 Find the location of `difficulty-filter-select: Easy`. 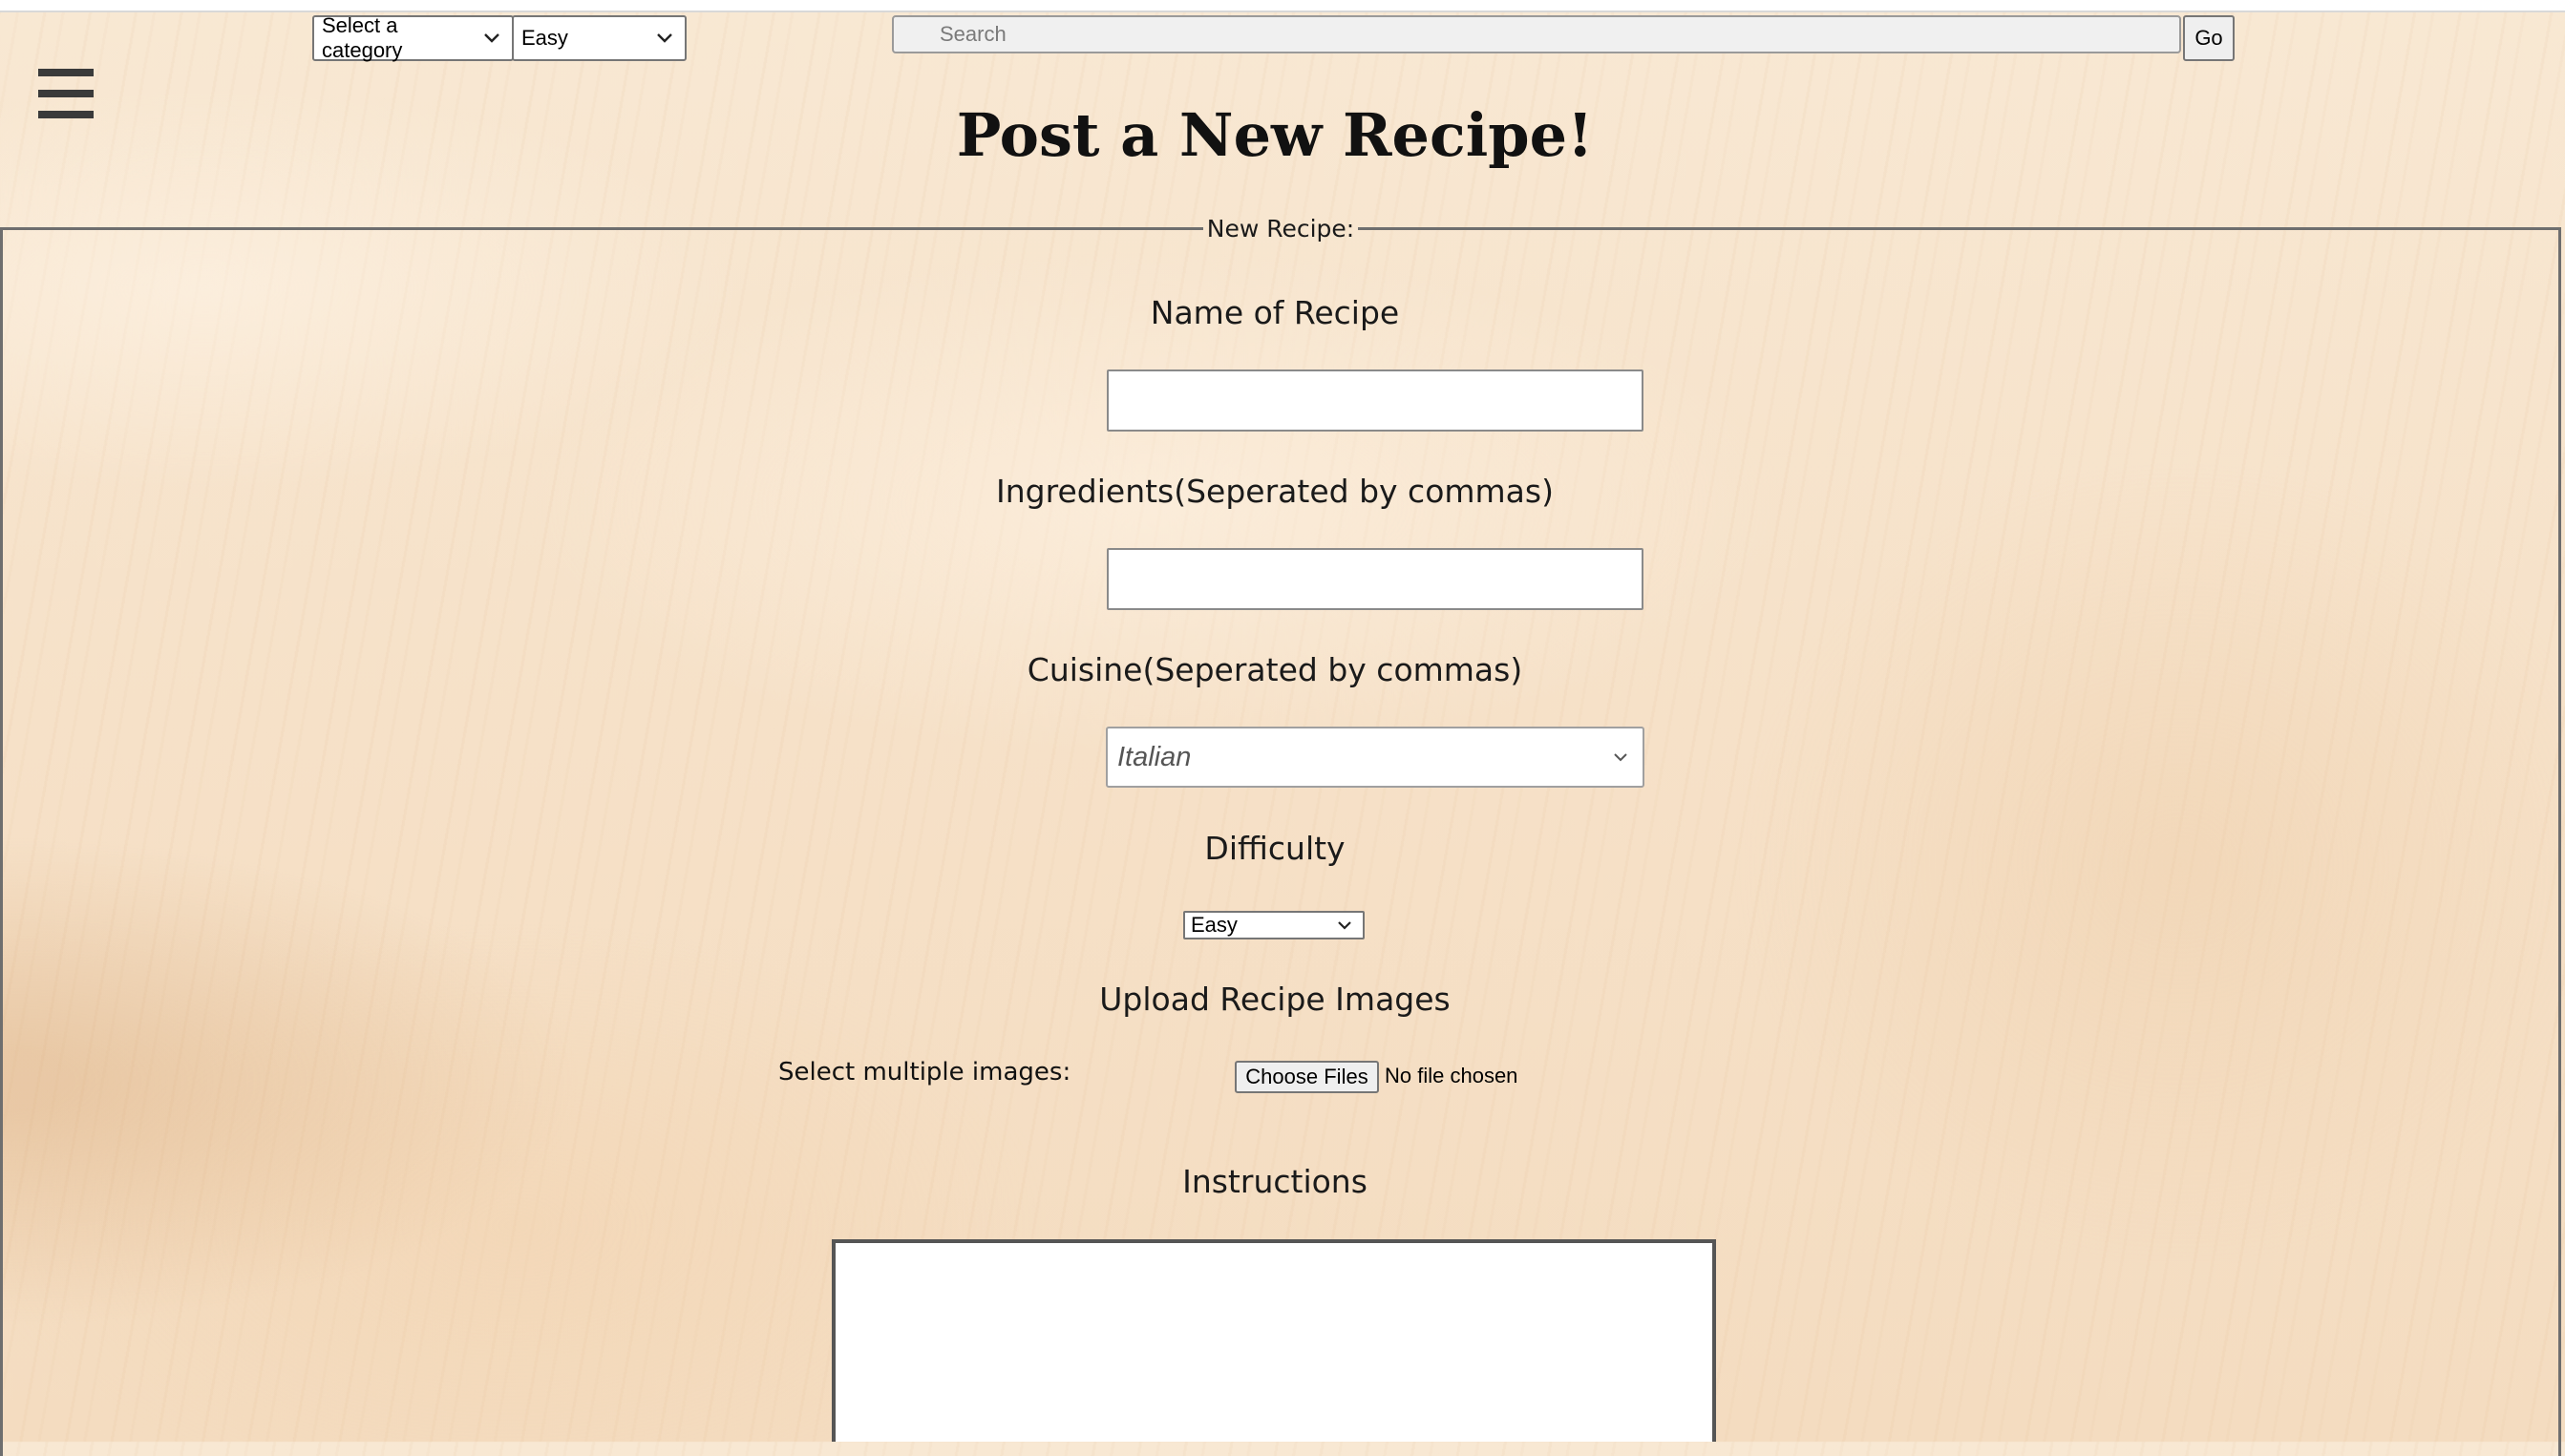

difficulty-filter-select: Easy is located at coordinates (599, 38).